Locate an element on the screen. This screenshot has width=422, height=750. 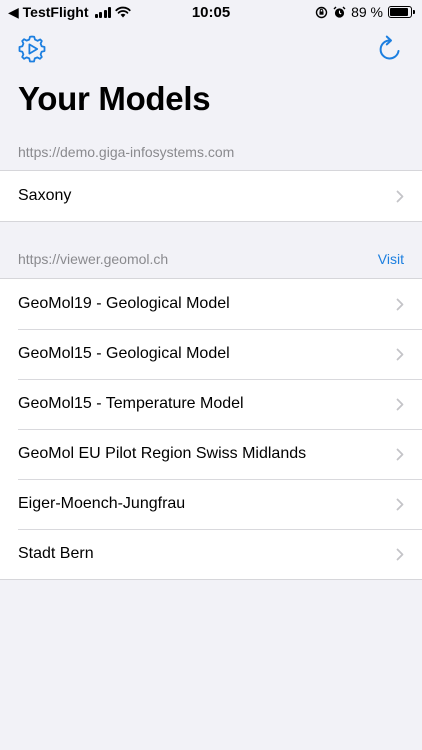
battery-icon is located at coordinates (401, 12).